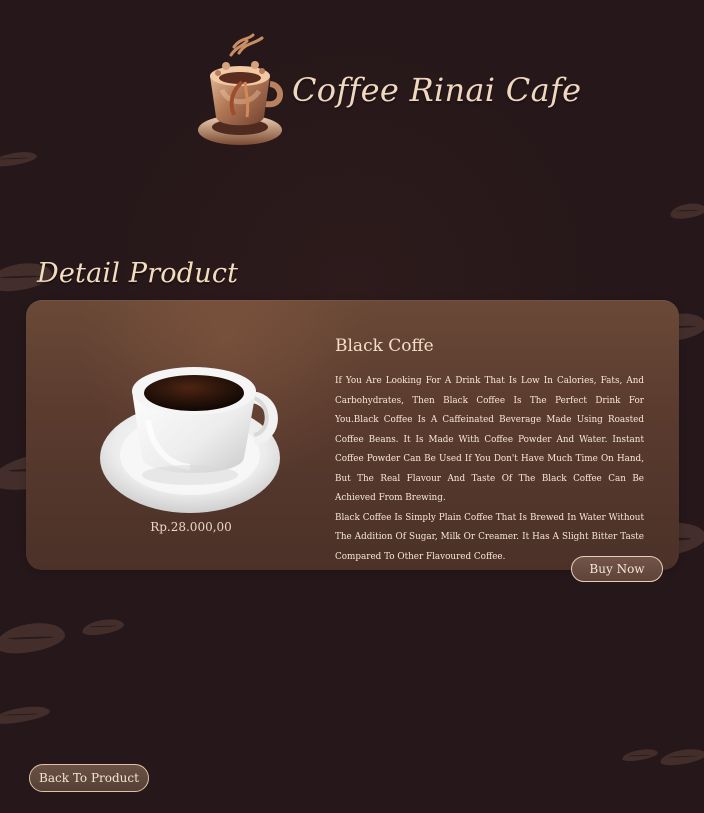  I want to click on coffee-cup-logo-icon, so click(240, 91).